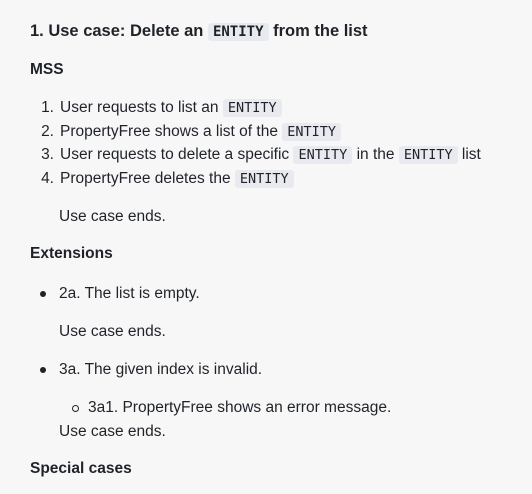 This screenshot has width=532, height=494. What do you see at coordinates (169, 131) in the screenshot?
I see `step-text: PropertyFree shows a list of the` at bounding box center [169, 131].